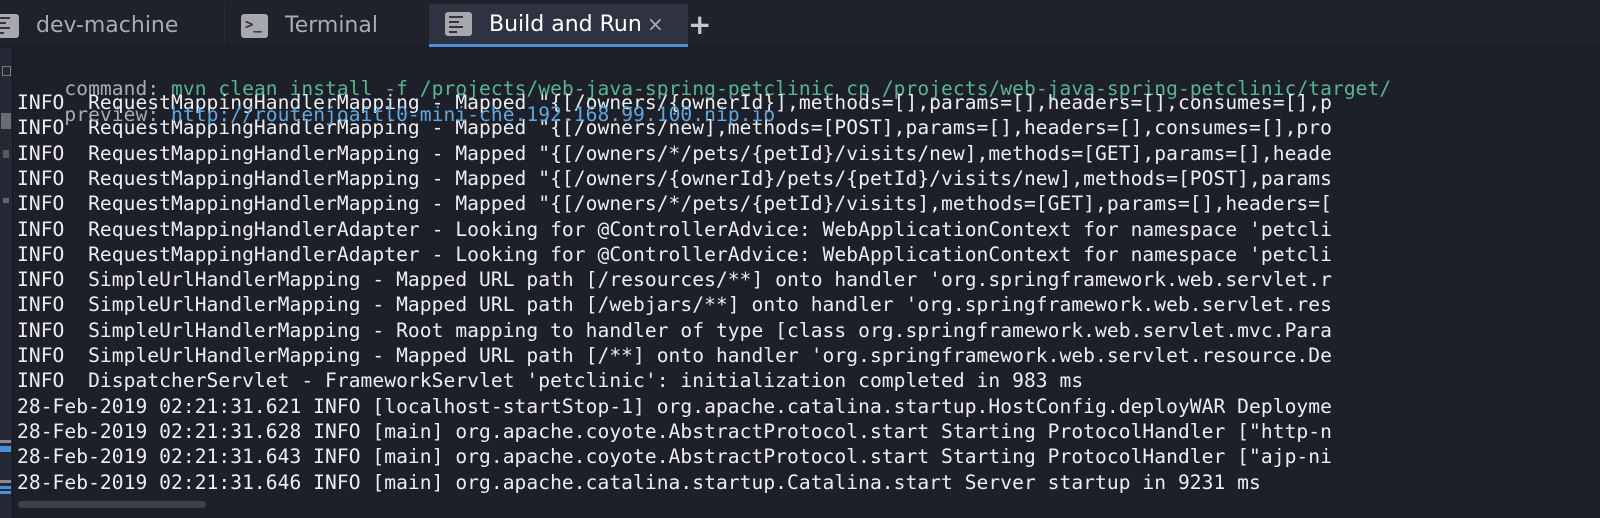 This screenshot has height=518, width=1600. What do you see at coordinates (112, 504) in the screenshot?
I see `horizontal-scrollbar` at bounding box center [112, 504].